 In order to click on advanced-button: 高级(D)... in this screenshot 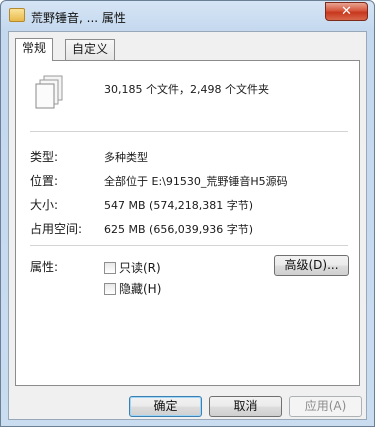, I will do `click(311, 265)`.